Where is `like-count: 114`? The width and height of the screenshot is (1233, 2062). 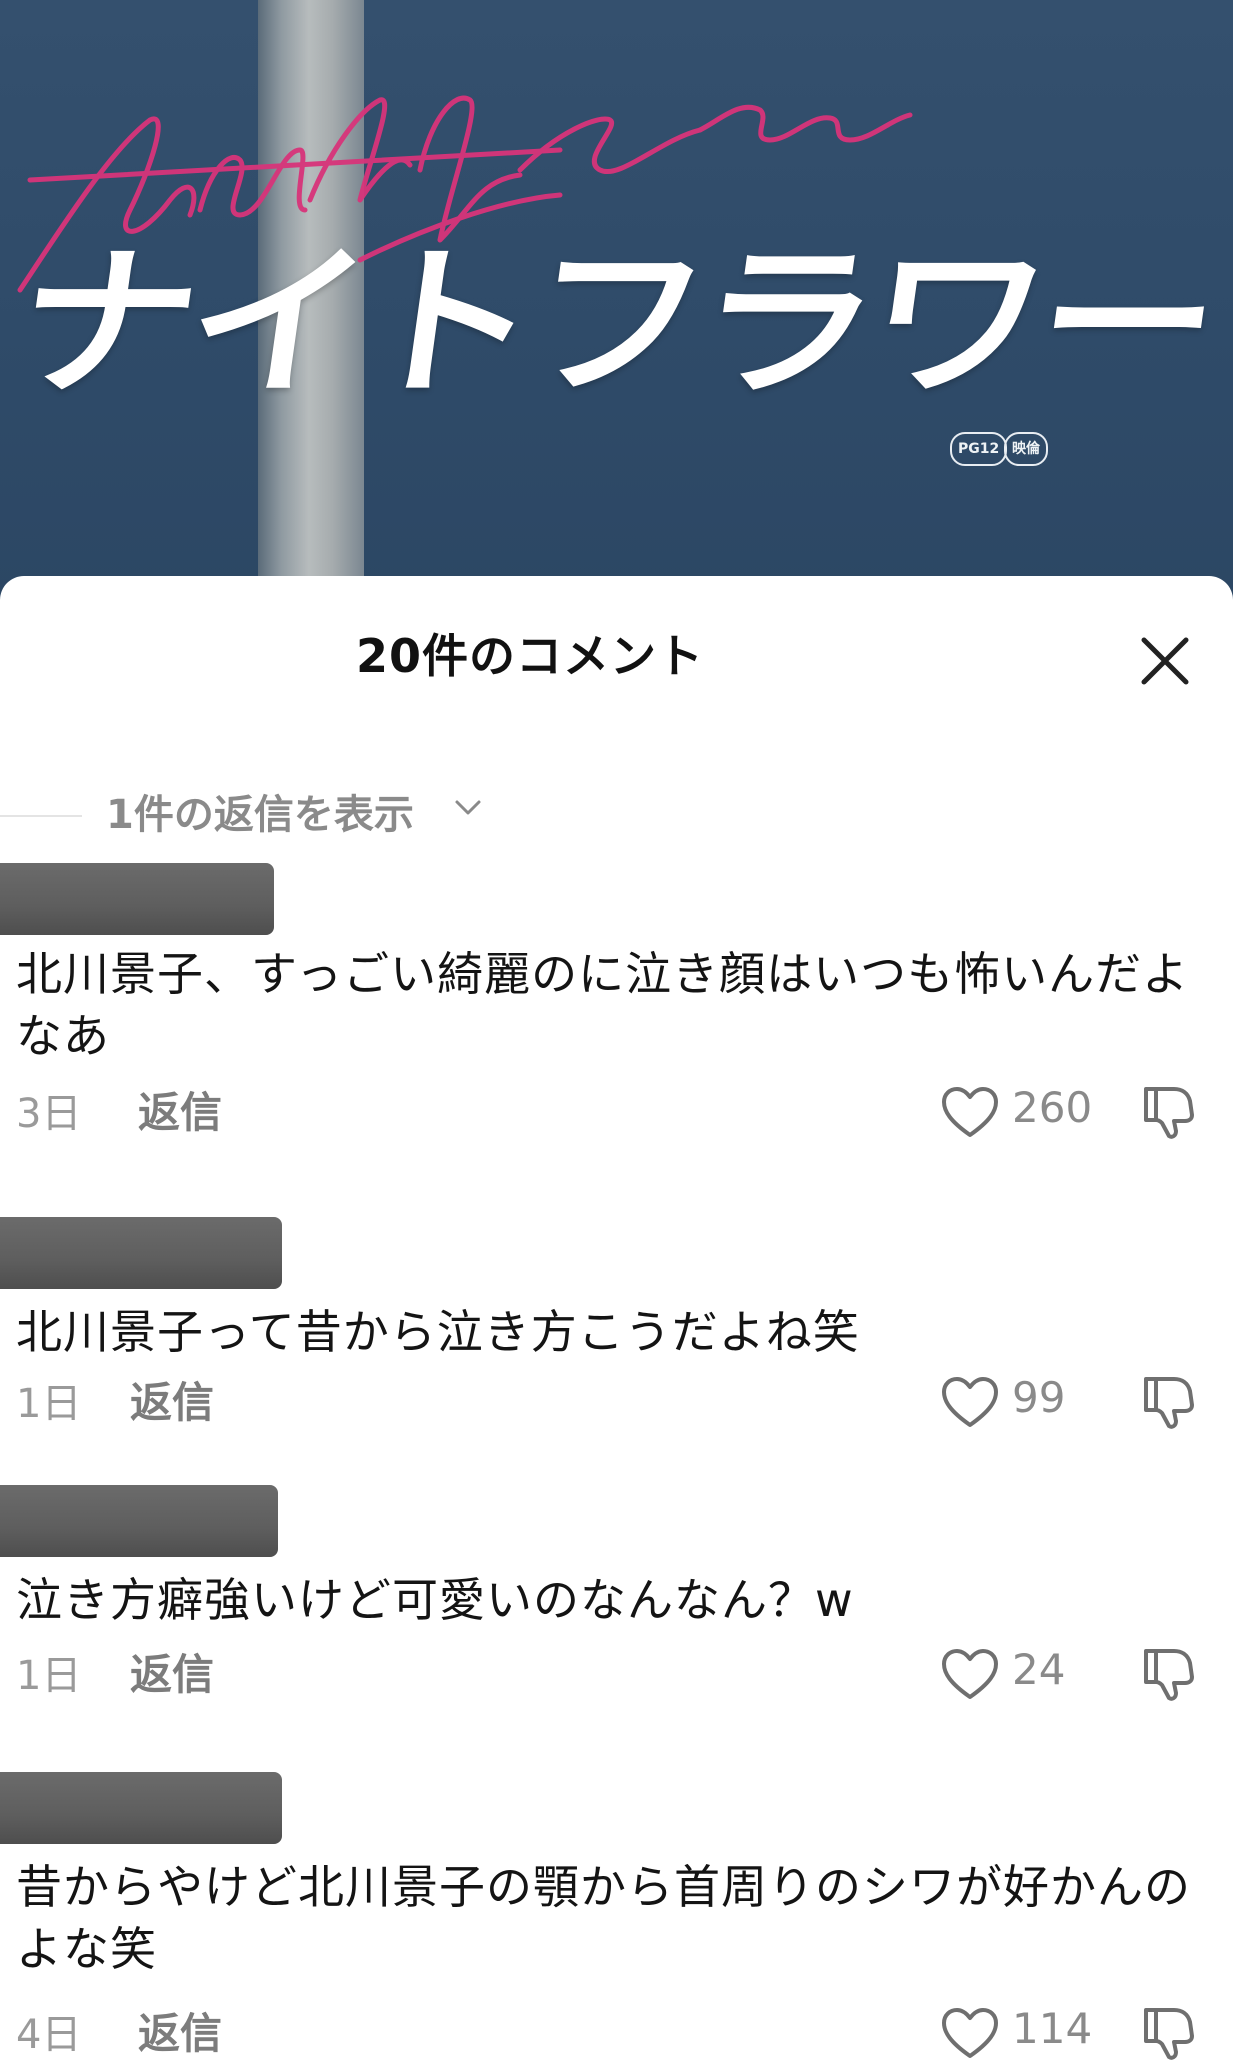 like-count: 114 is located at coordinates (1052, 2028).